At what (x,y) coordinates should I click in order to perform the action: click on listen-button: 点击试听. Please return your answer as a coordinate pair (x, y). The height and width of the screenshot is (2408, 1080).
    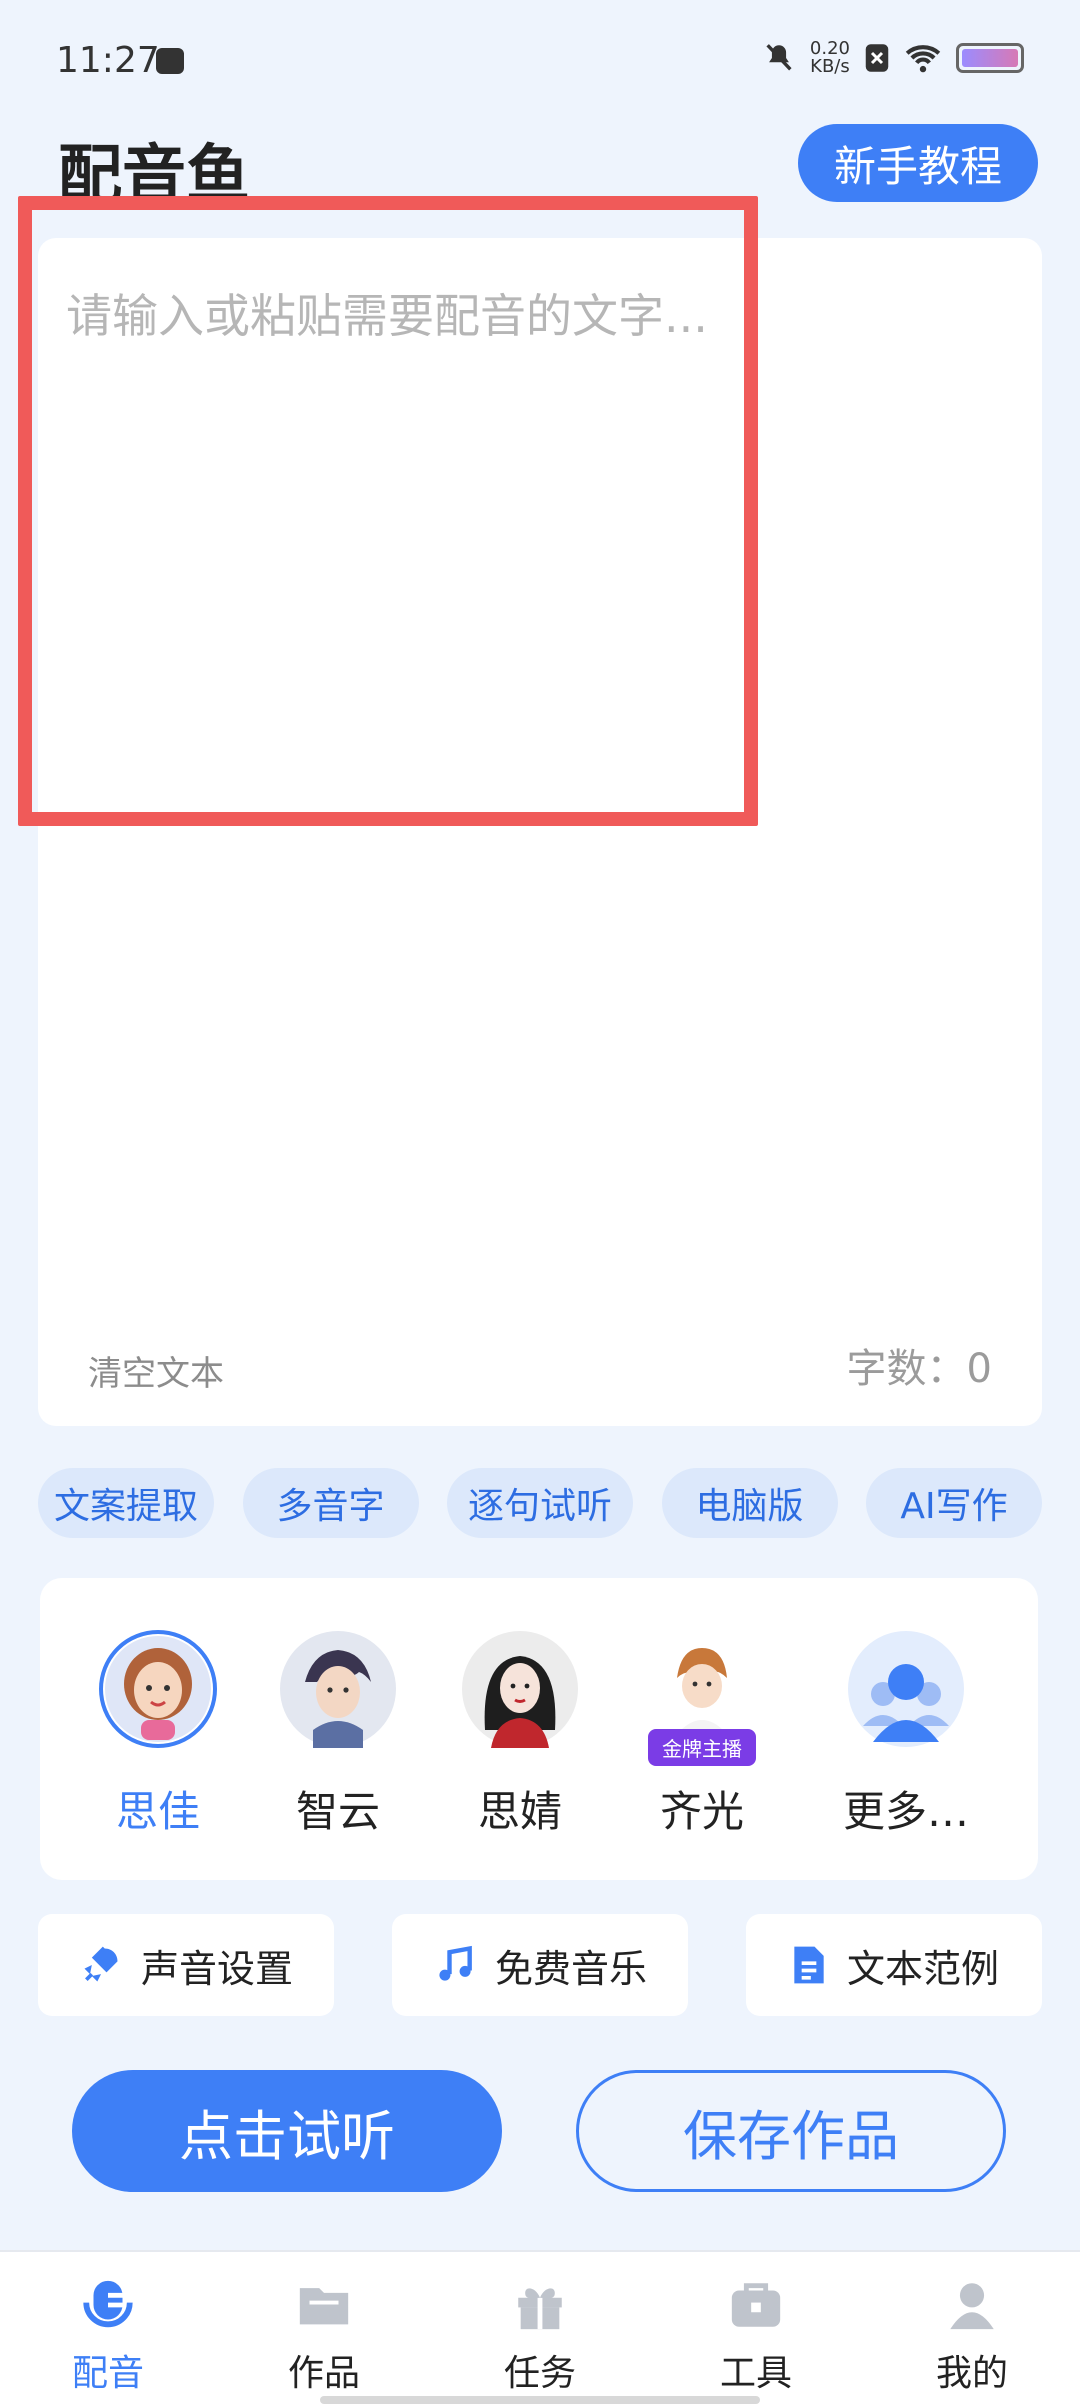
    Looking at the image, I should click on (287, 2131).